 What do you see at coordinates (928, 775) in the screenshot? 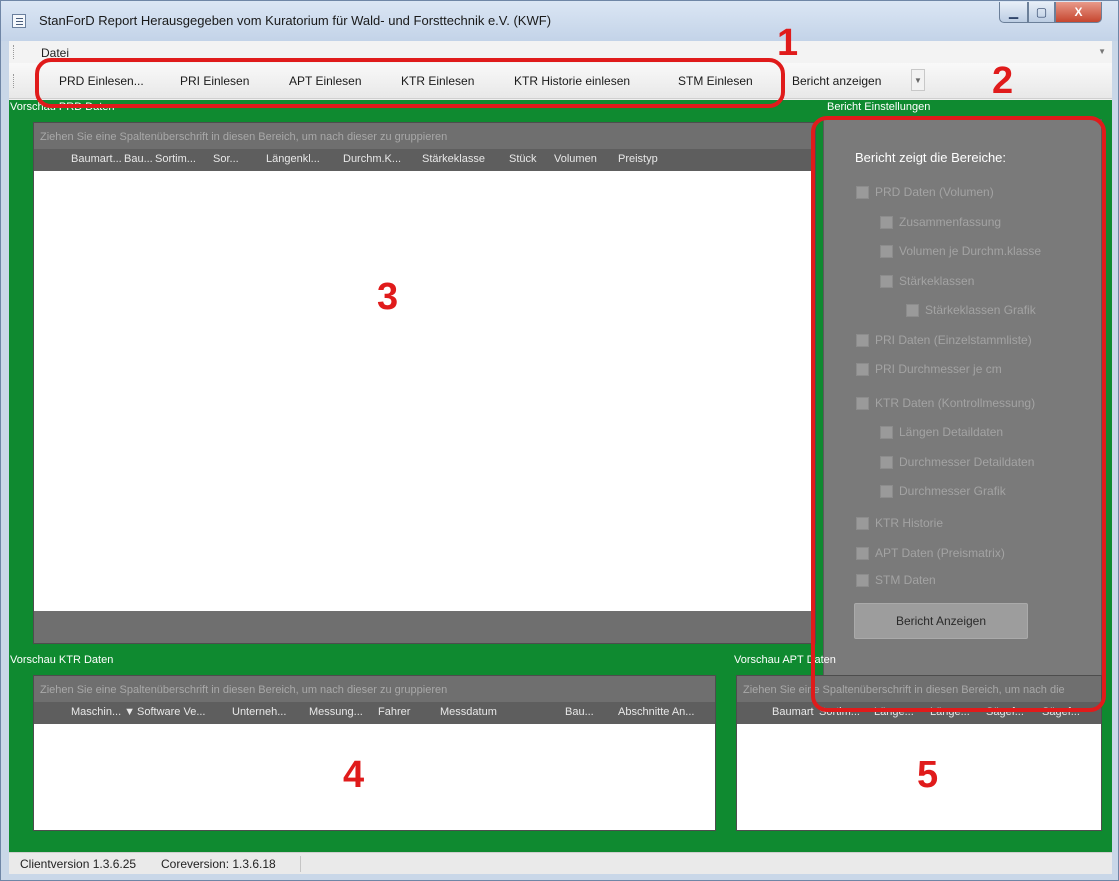
I see `annotation-number-5: 5` at bounding box center [928, 775].